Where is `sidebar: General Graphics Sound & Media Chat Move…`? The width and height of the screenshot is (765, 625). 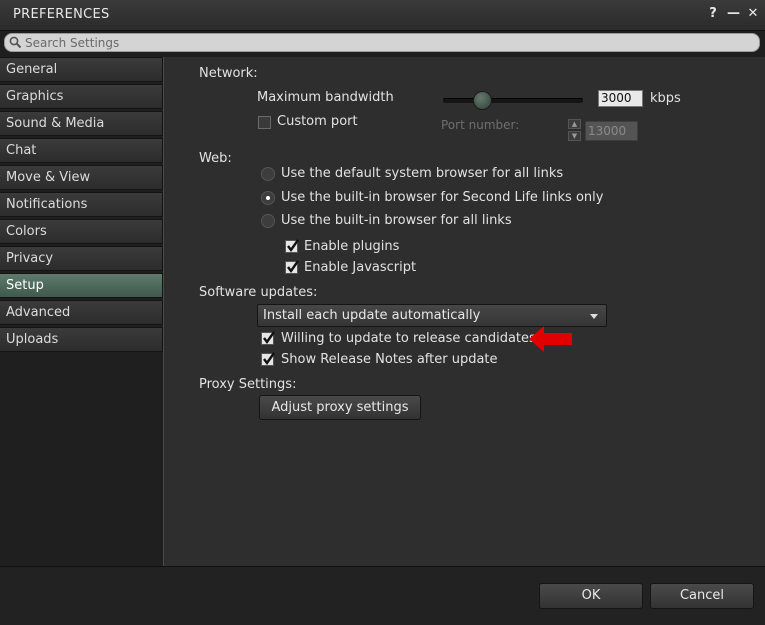 sidebar: General Graphics Sound & Media Chat Move… is located at coordinates (81, 205).